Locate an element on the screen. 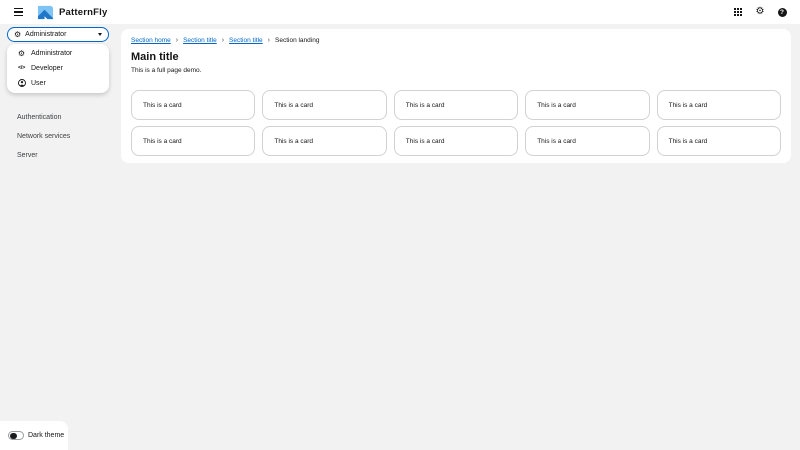 The height and width of the screenshot is (450, 800). patternfly-logo-icon is located at coordinates (45, 12).